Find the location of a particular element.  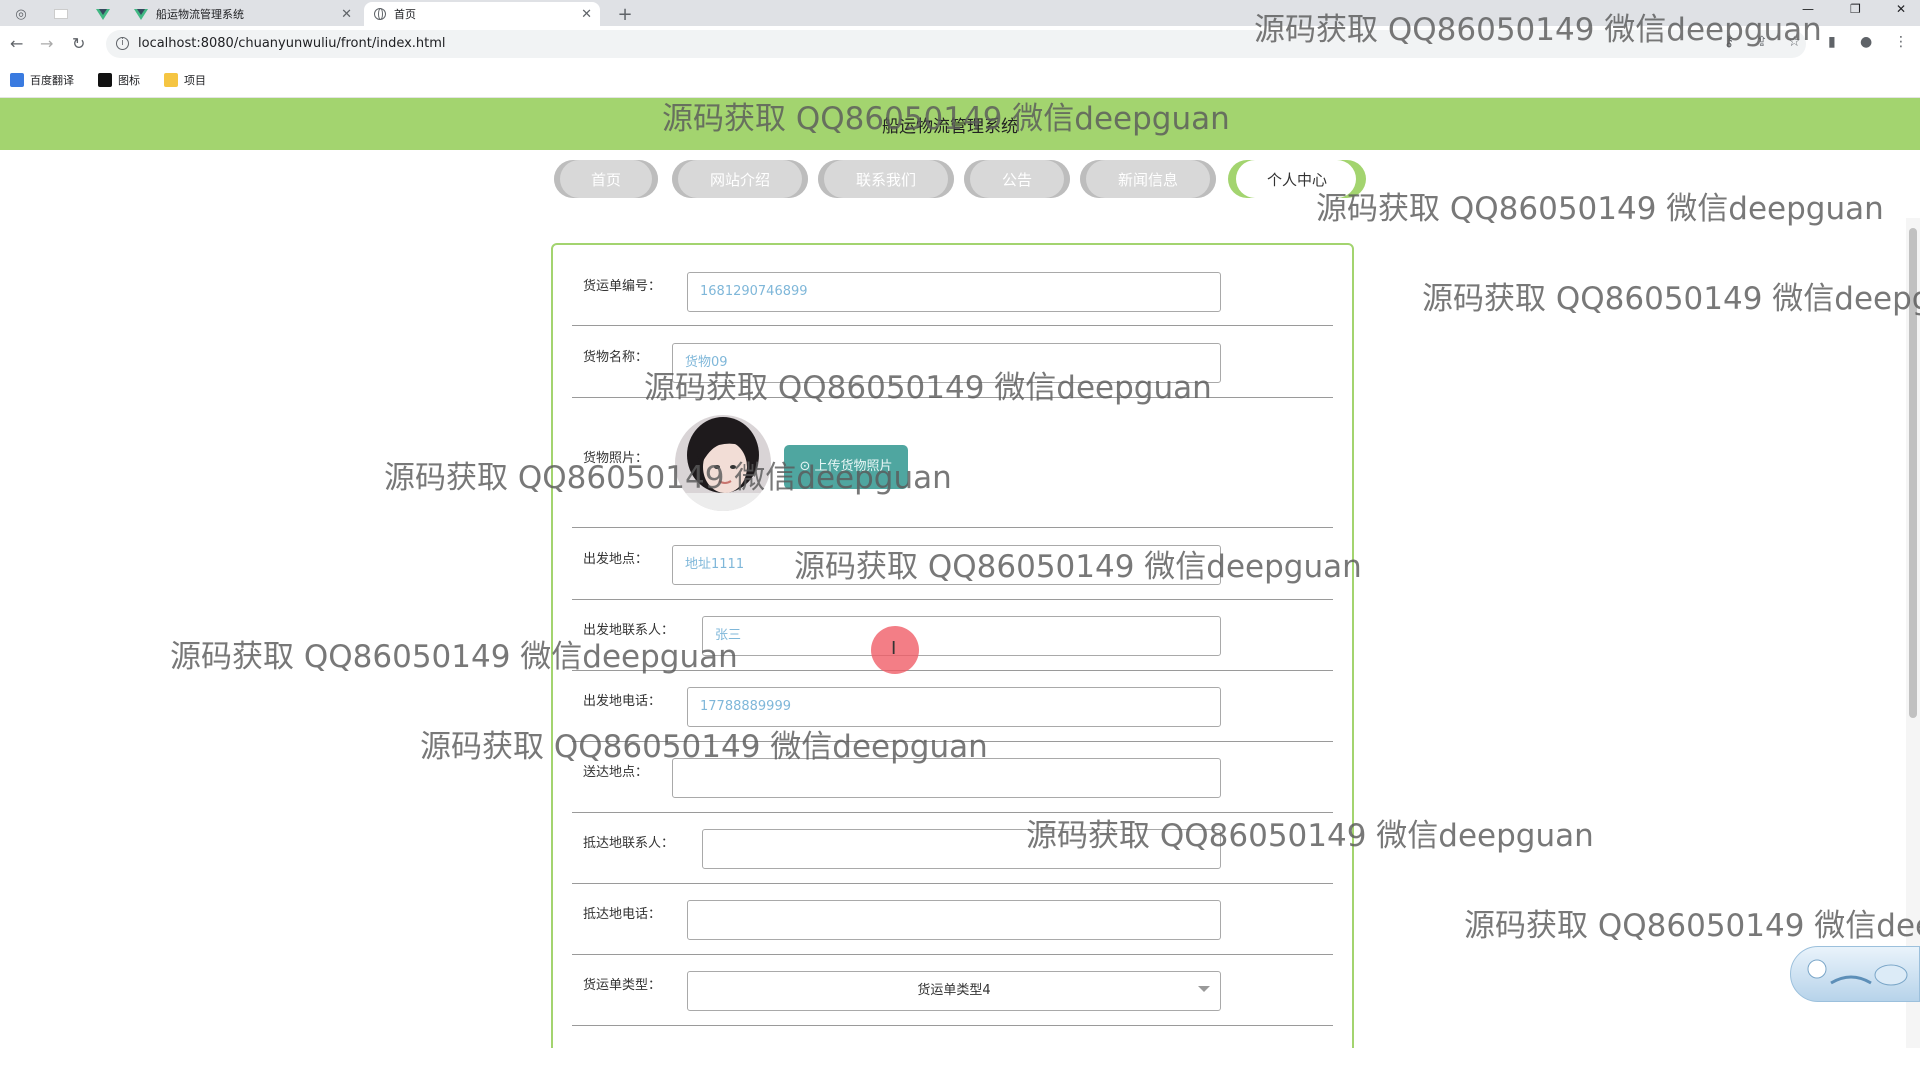

bookmarks-bar: 百度翻译 图标 项目 is located at coordinates (960, 80).